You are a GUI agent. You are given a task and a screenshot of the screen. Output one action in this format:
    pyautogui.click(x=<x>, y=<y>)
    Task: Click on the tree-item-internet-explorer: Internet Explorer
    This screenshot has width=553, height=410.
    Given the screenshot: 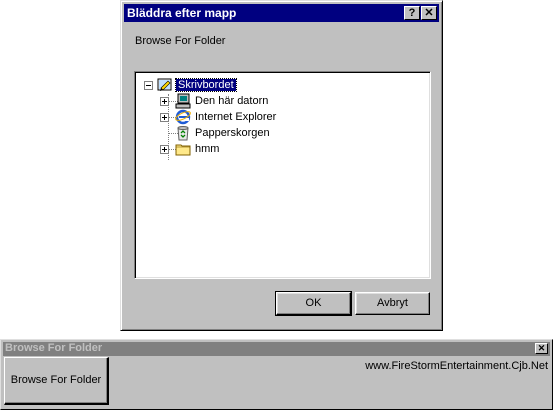 What is the action you would take?
    pyautogui.click(x=235, y=117)
    